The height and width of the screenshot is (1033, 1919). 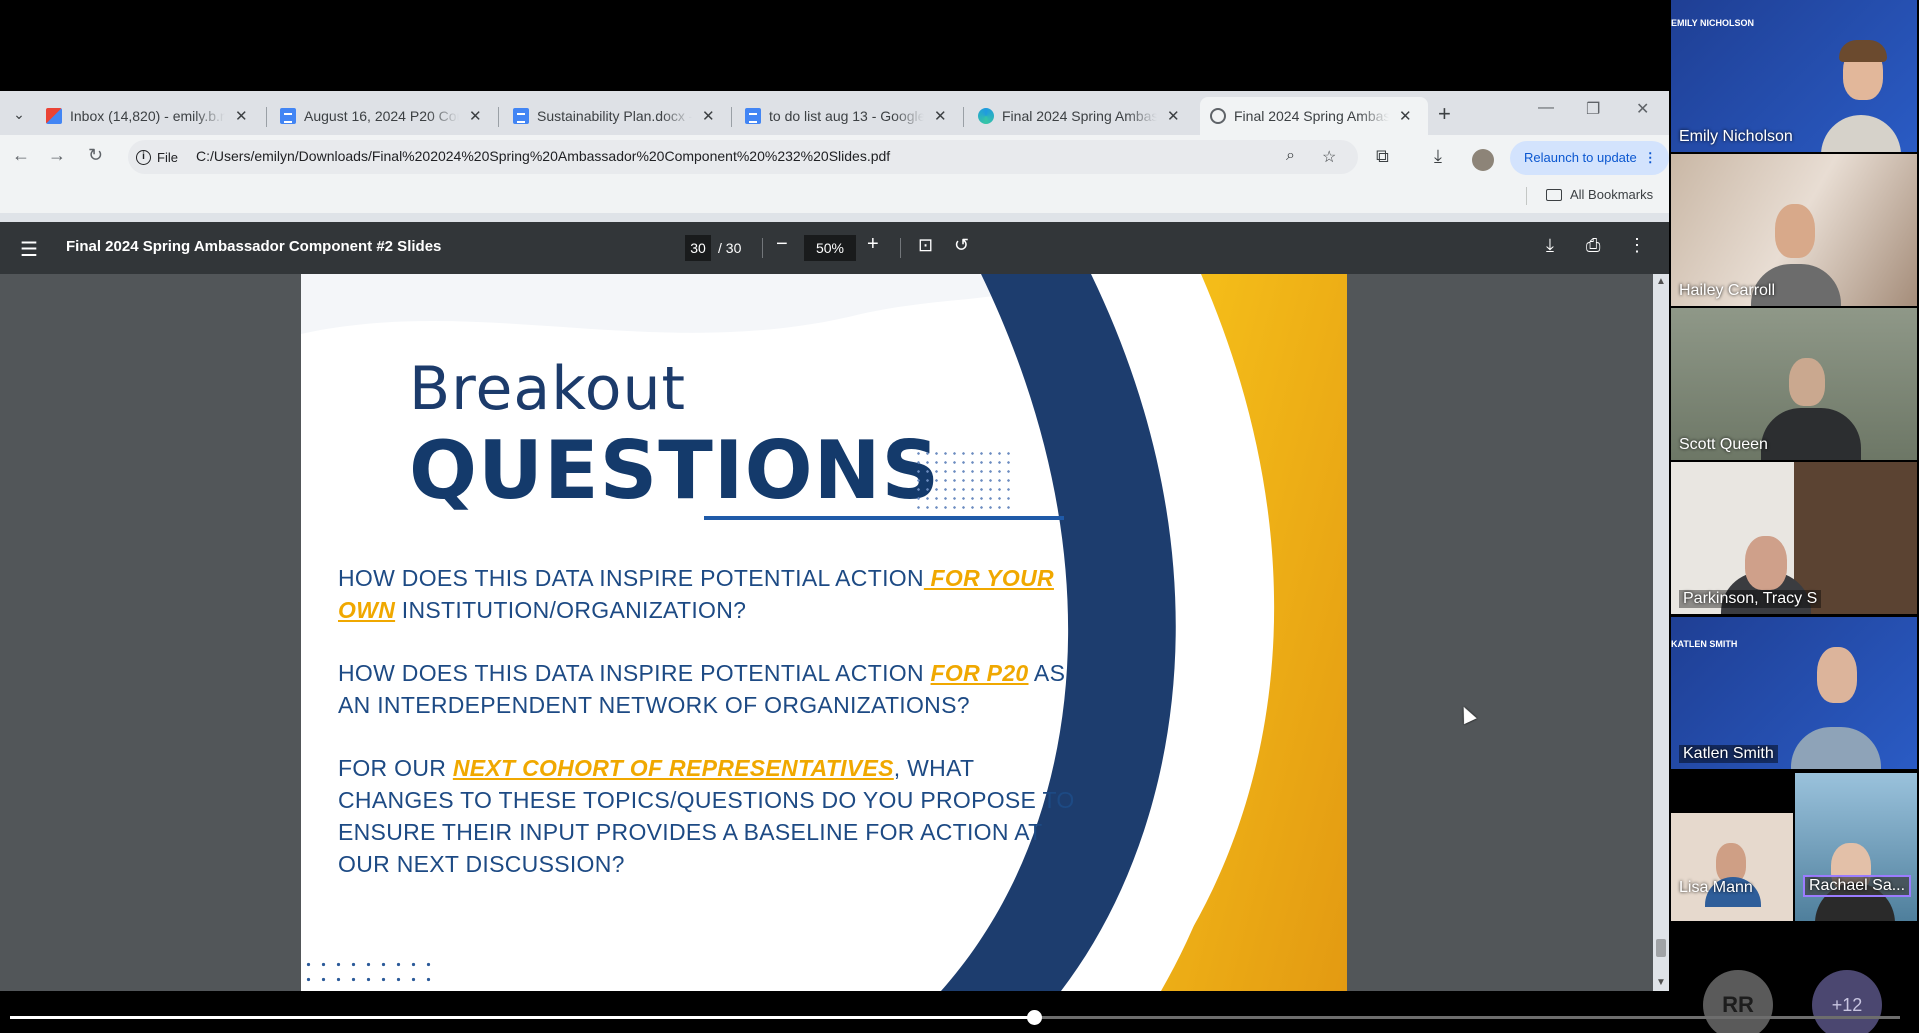 I want to click on participant-tile: EMILY NICHOLSON Emily Nicholson, so click(x=1794, y=76).